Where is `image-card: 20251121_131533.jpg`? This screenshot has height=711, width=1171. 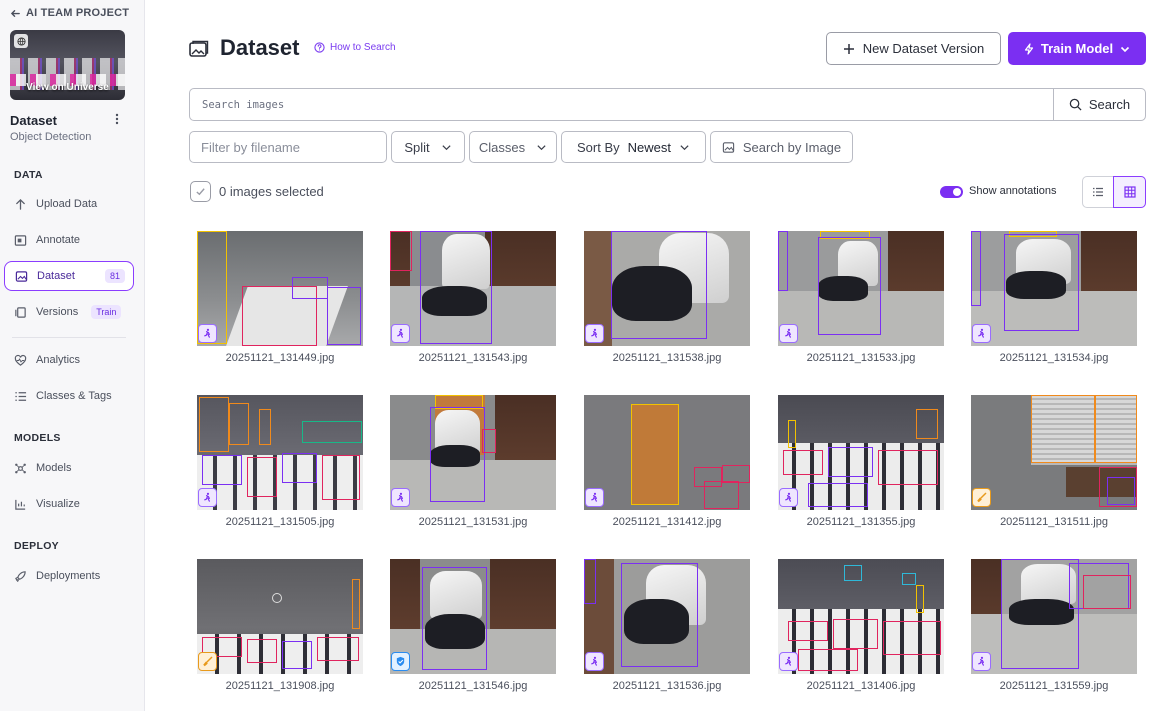 image-card: 20251121_131533.jpg is located at coordinates (861, 298).